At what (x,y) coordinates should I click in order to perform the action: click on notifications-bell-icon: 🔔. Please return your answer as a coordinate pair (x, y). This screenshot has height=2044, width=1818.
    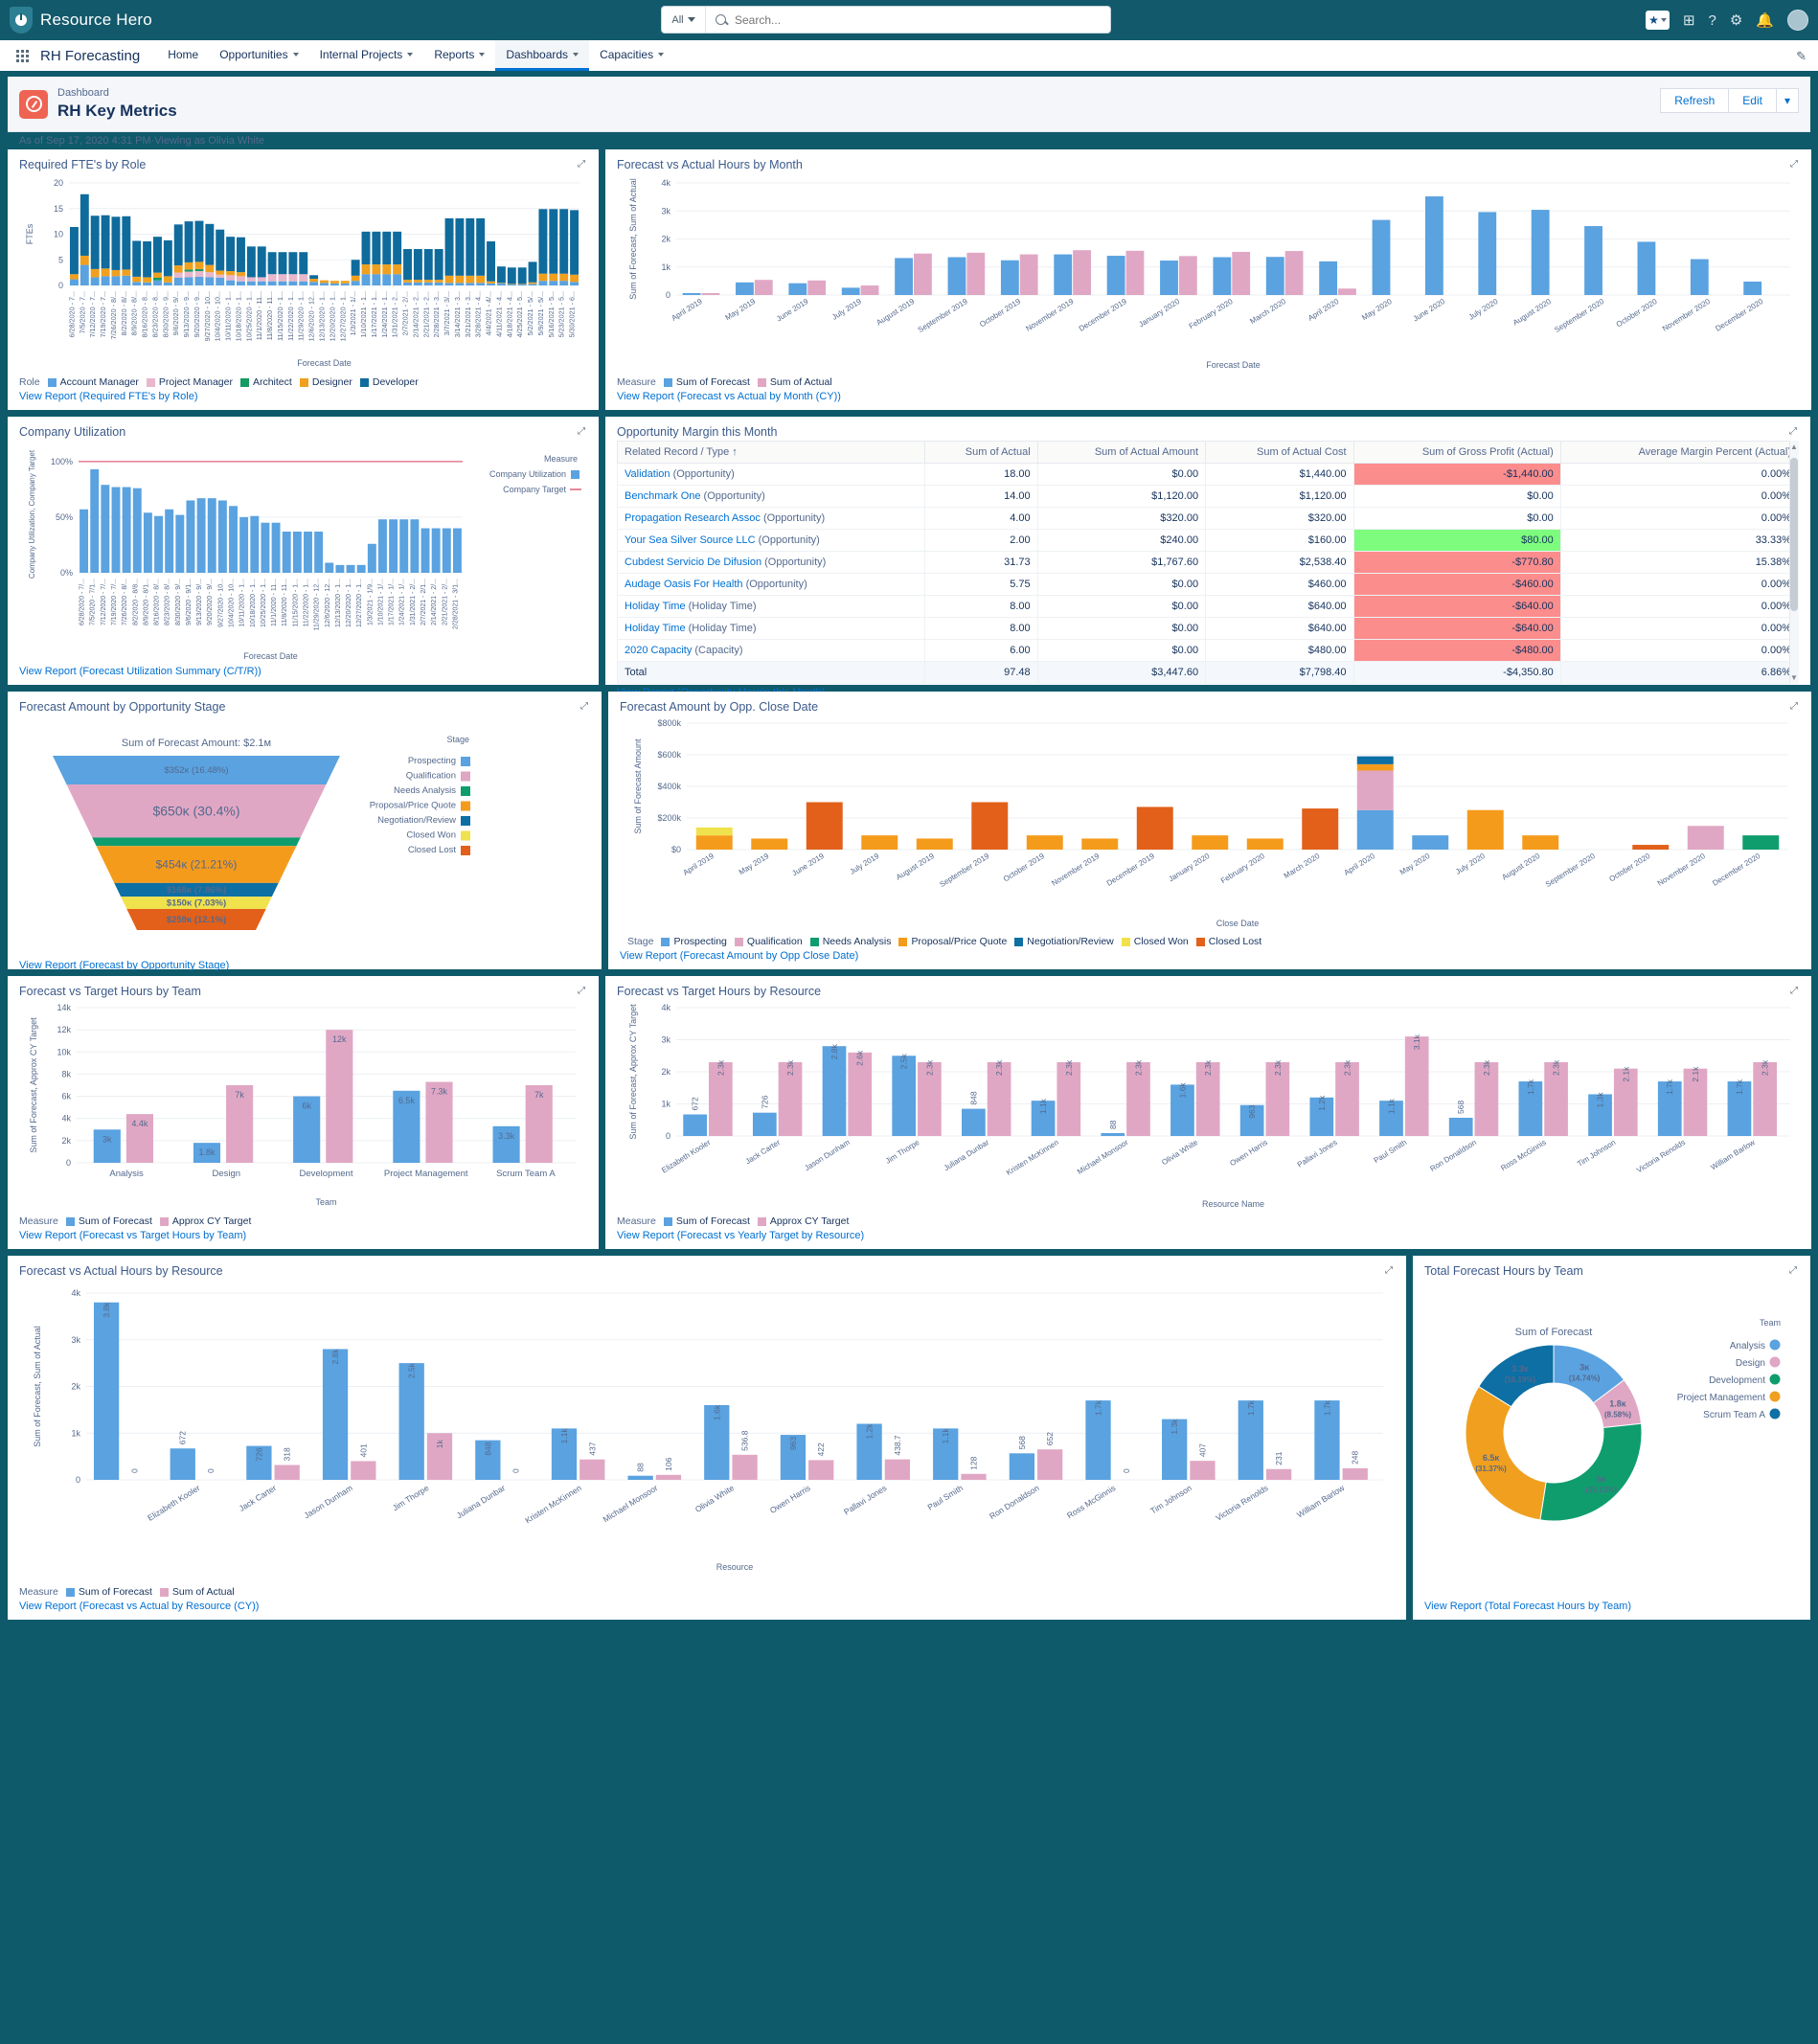
    Looking at the image, I should click on (1765, 21).